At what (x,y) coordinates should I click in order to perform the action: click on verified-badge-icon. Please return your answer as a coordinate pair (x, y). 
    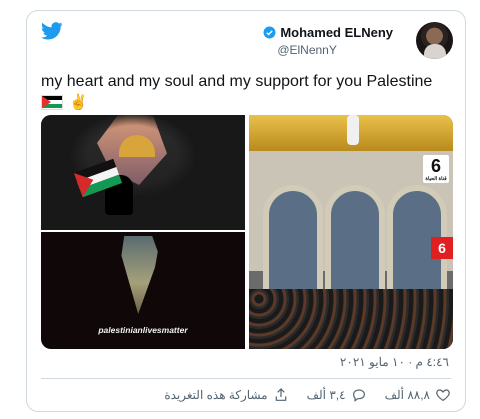
    Looking at the image, I should click on (269, 32).